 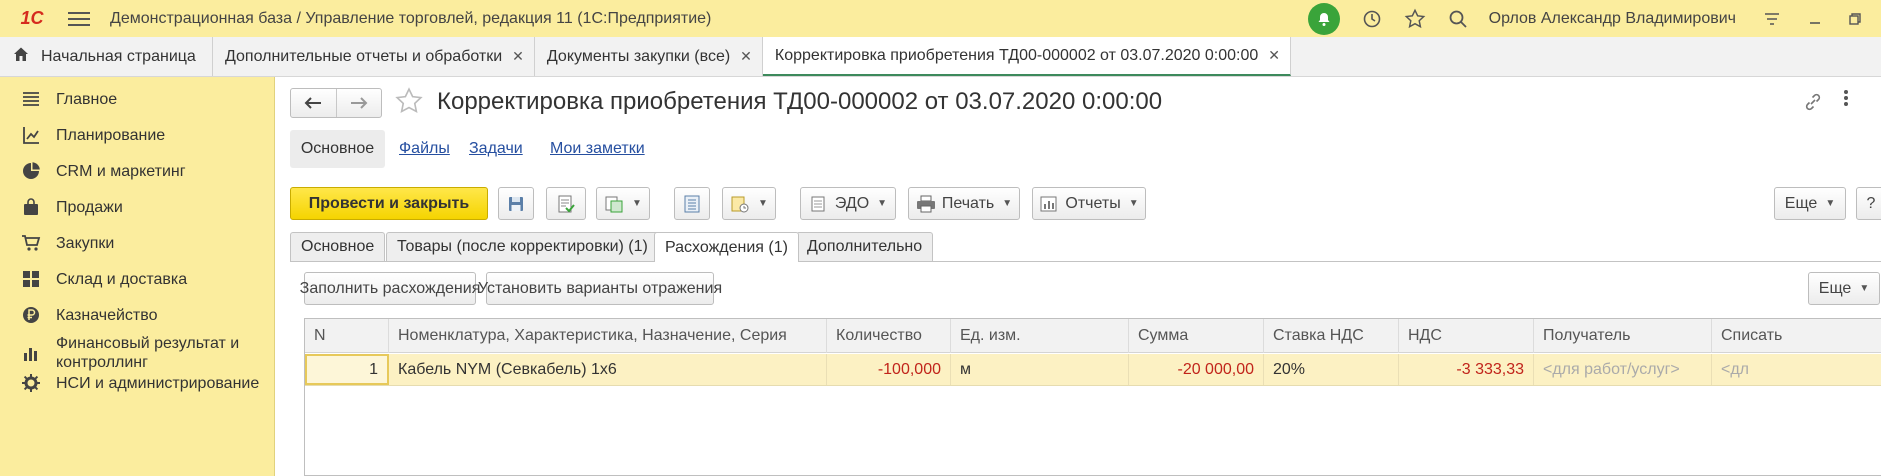 What do you see at coordinates (597, 149) in the screenshot?
I see `section-notes-link: Мои заметки` at bounding box center [597, 149].